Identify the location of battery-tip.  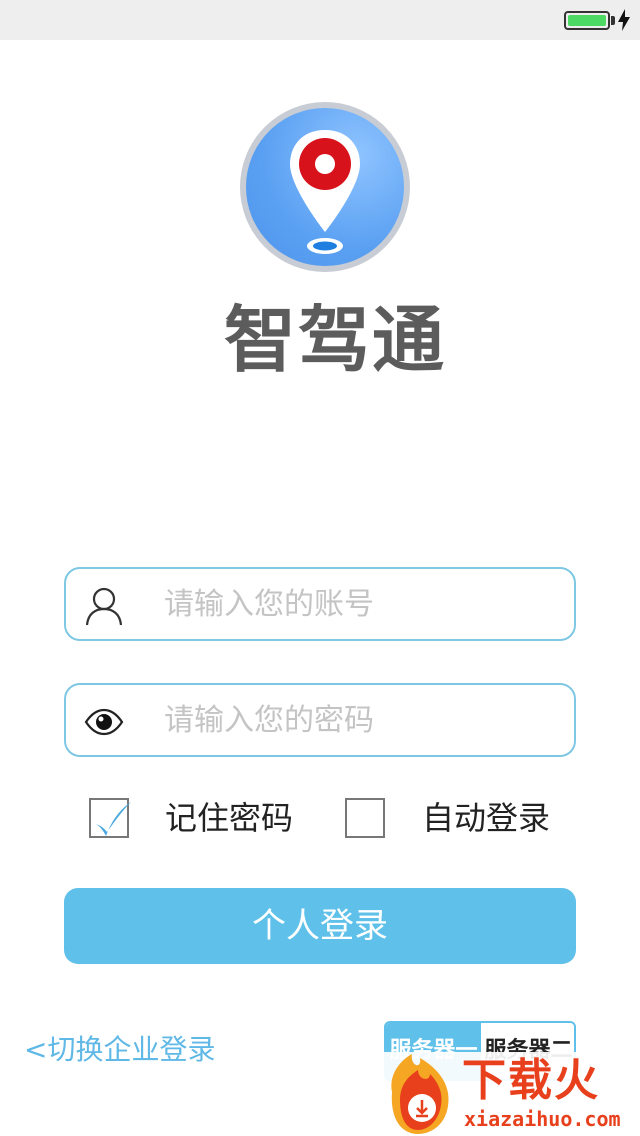
(613, 20).